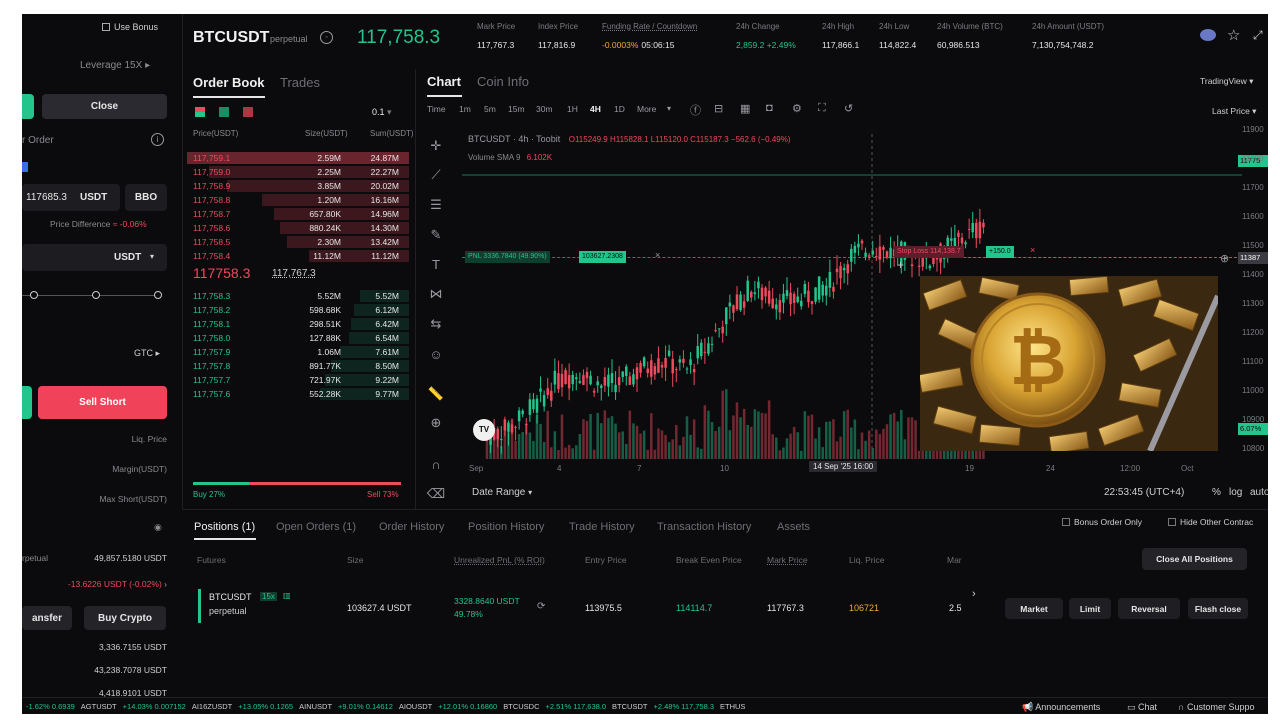 The image size is (1280, 720). Describe the element at coordinates (28, 106) in the screenshot. I see `open-tab-edge` at that location.